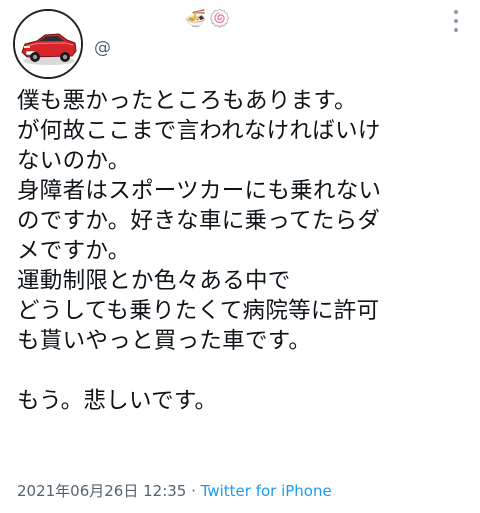 This screenshot has width=480, height=513. I want to click on tweet-line: ないのか。, so click(74, 161).